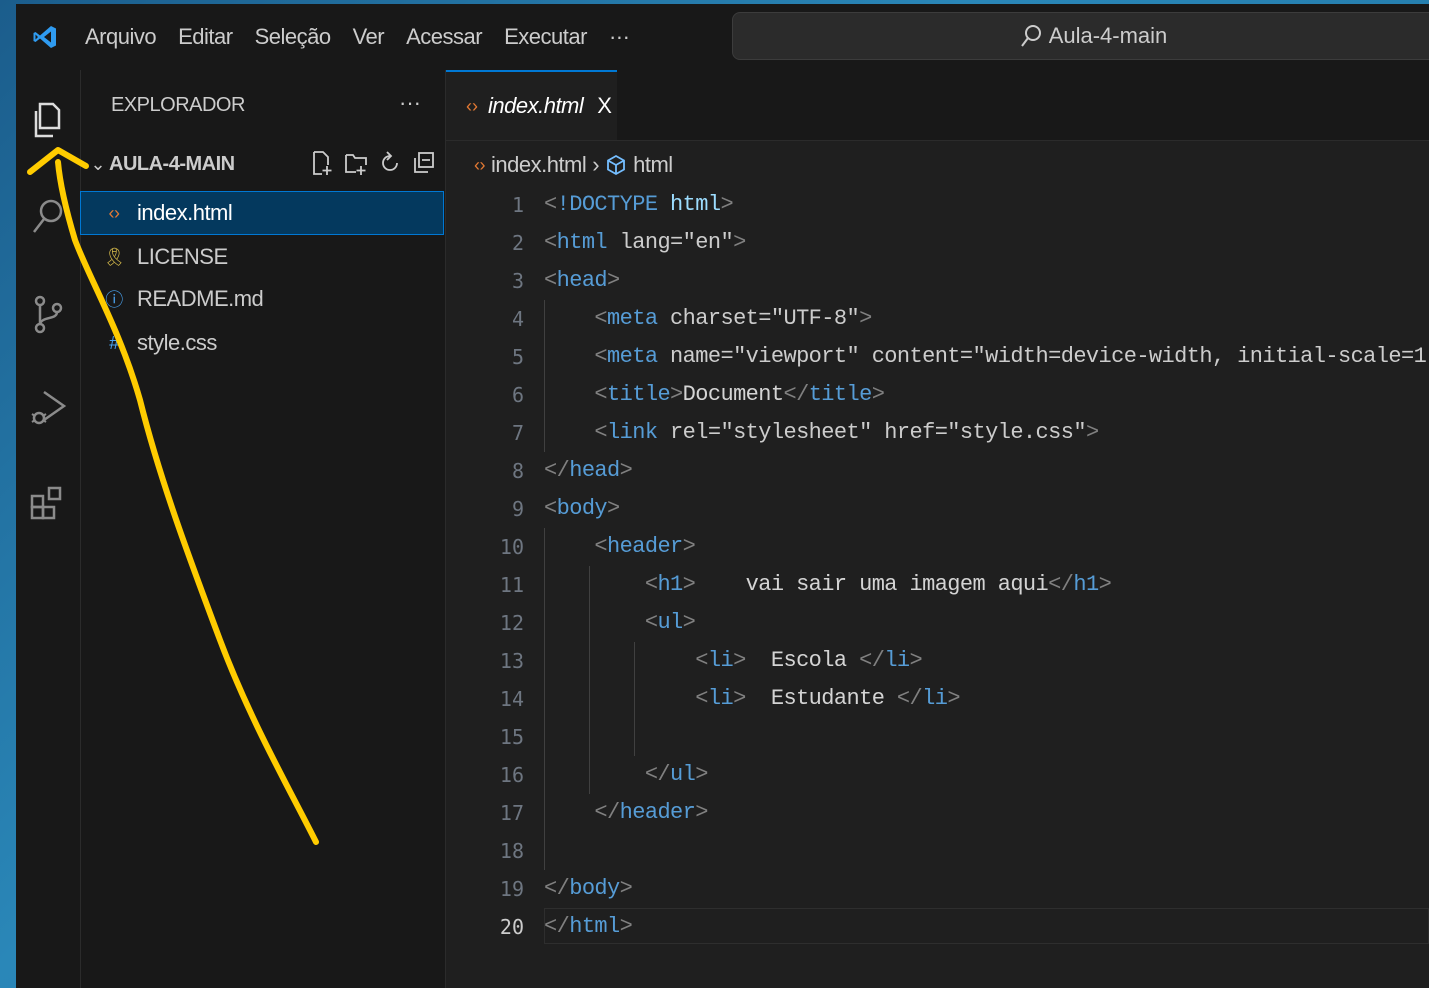 The image size is (1429, 988). I want to click on code-line: 6 <title>Document</title>, so click(937, 395).